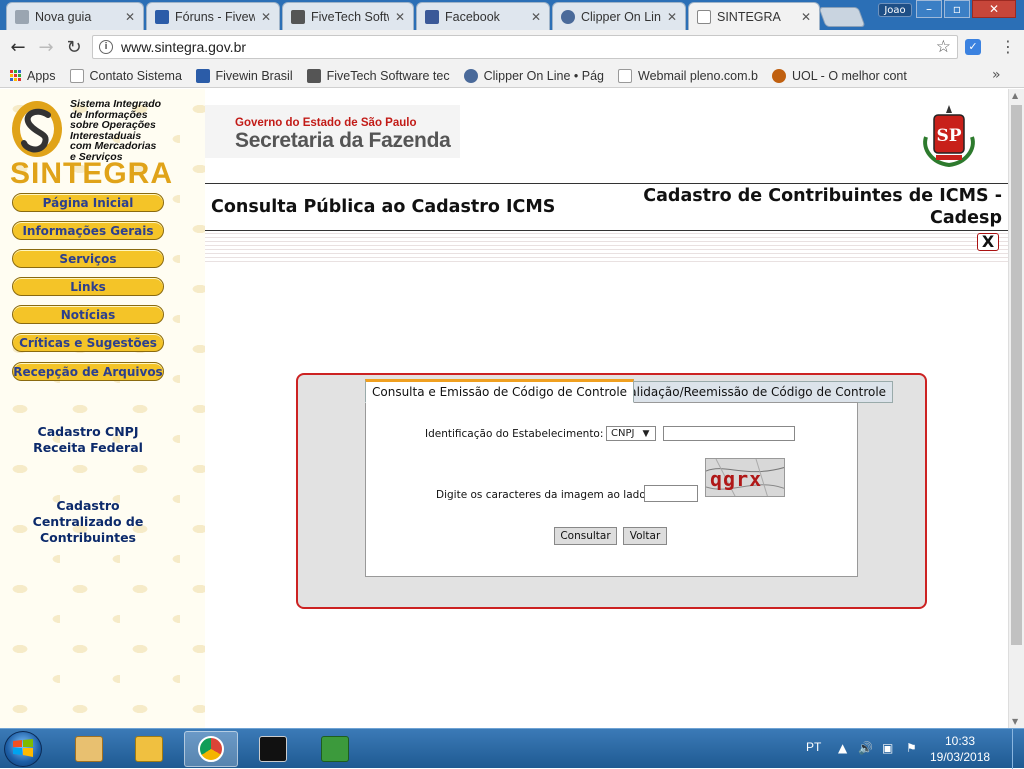 The height and width of the screenshot is (769, 1024). Describe the element at coordinates (929, 9) in the screenshot. I see `minimize-button: –` at that location.